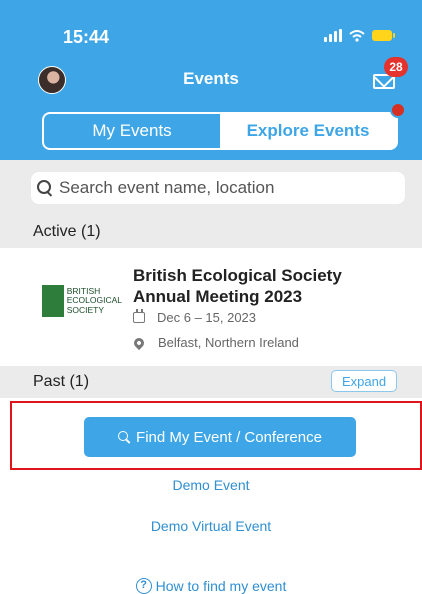 The height and width of the screenshot is (594, 422). Describe the element at coordinates (333, 35) in the screenshot. I see `signal-icon` at that location.